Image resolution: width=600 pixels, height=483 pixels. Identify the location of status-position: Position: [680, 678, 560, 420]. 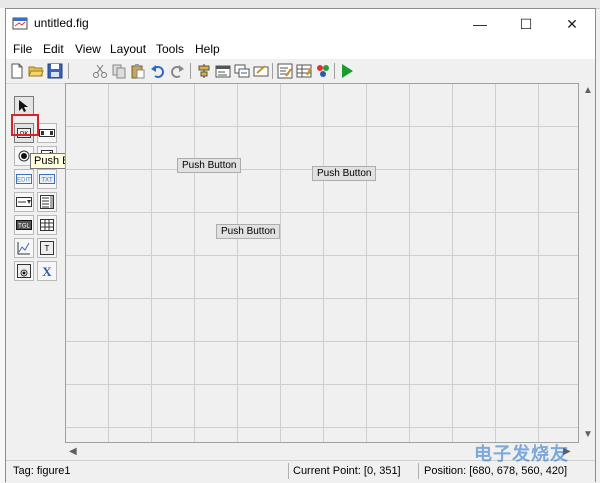
(496, 471).